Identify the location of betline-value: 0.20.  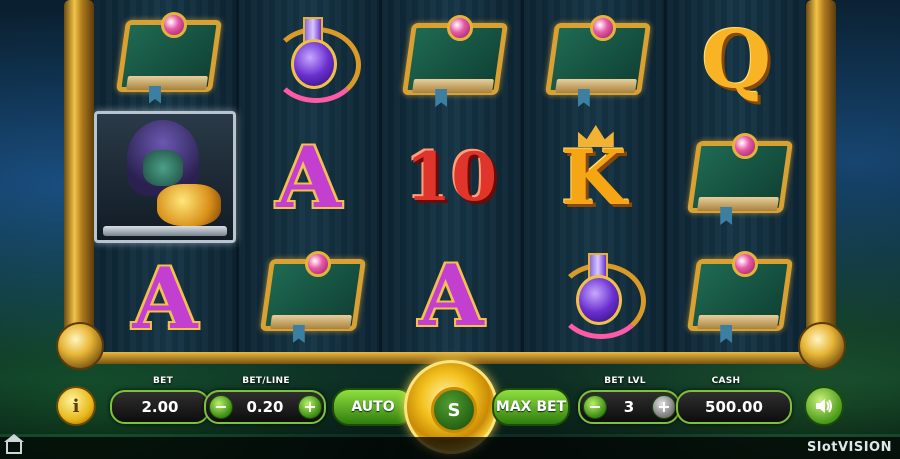
(265, 407).